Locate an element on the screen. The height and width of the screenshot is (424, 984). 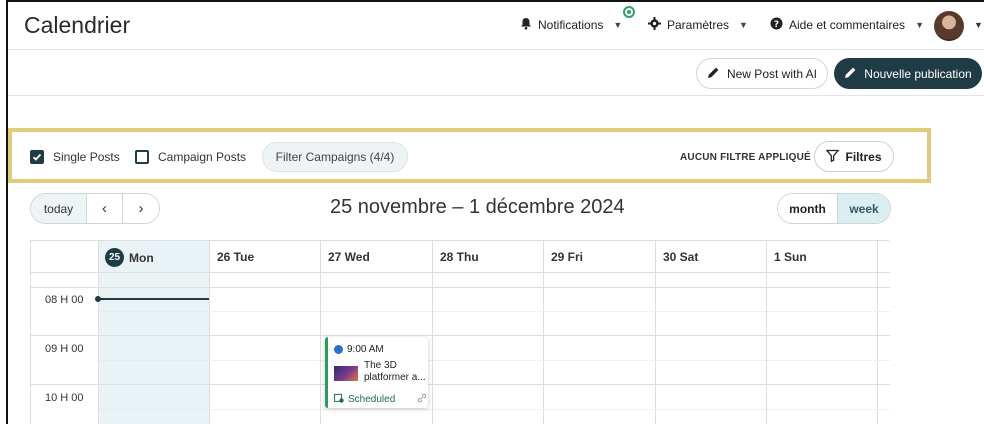
calendar-clock-icon is located at coordinates (339, 399).